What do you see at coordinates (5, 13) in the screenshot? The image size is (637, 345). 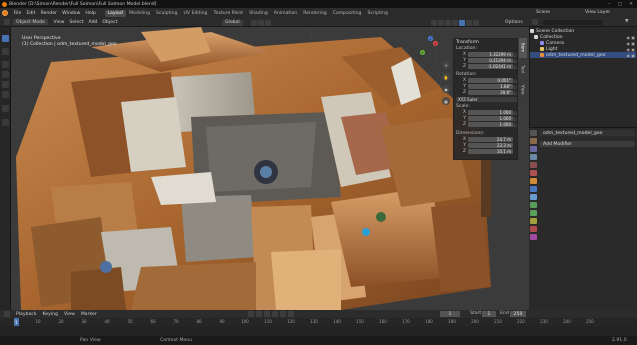 I see `blender-menu-icon` at bounding box center [5, 13].